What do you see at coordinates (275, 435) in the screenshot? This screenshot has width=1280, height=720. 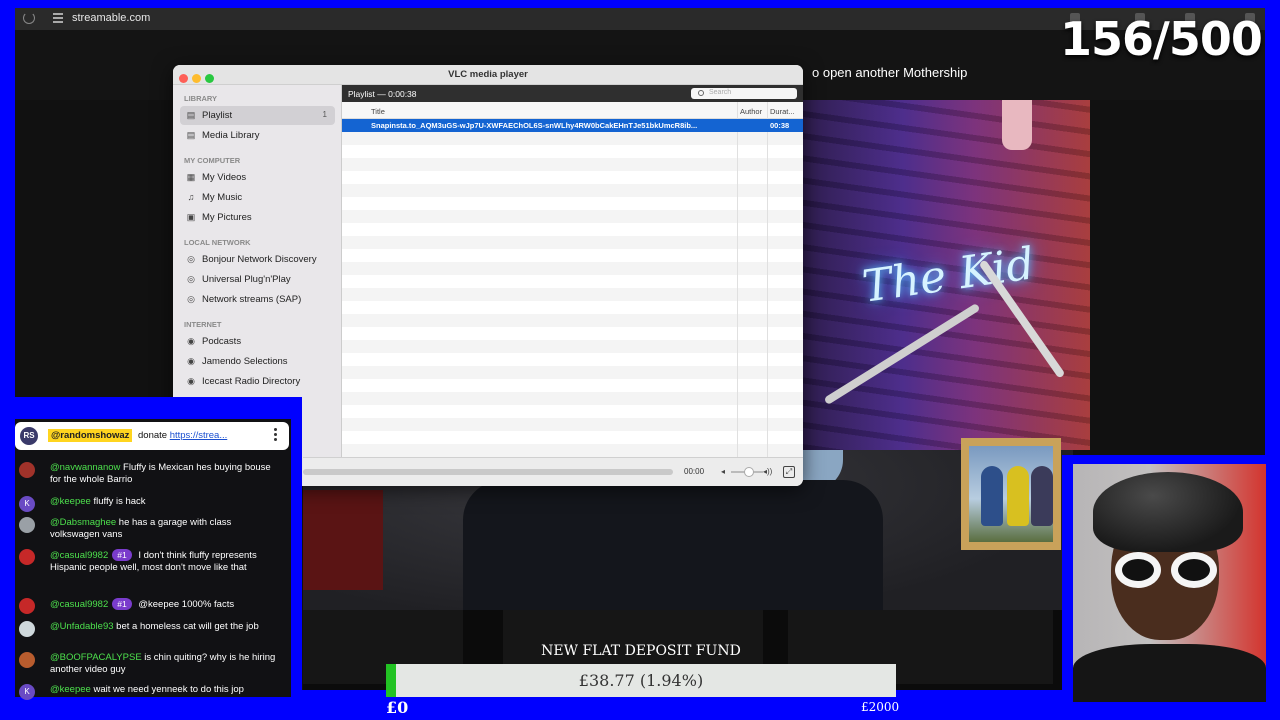 I see `more-options-icon` at bounding box center [275, 435].